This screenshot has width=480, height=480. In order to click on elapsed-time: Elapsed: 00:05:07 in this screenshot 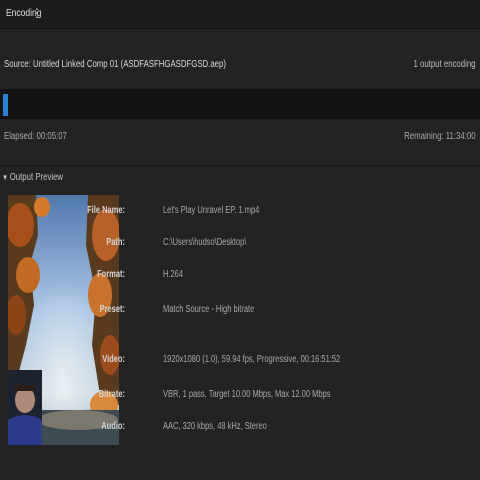, I will do `click(35, 136)`.